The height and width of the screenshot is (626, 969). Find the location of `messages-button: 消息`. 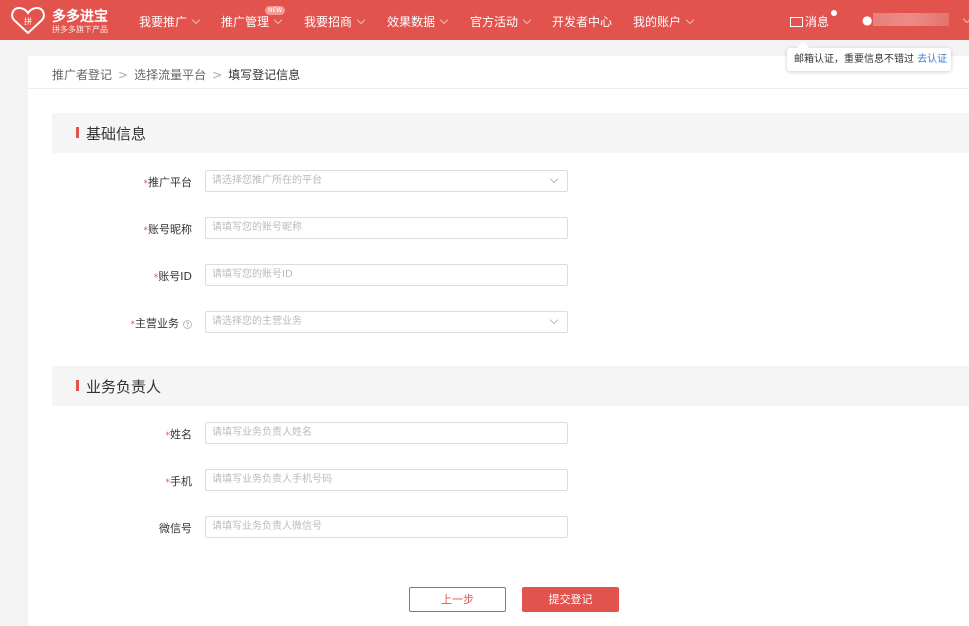

messages-button: 消息 is located at coordinates (809, 21).